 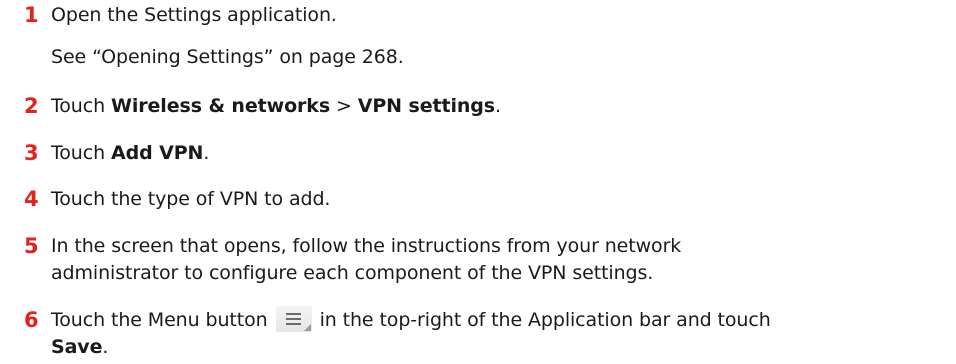 What do you see at coordinates (293, 319) in the screenshot?
I see `menu-icon` at bounding box center [293, 319].